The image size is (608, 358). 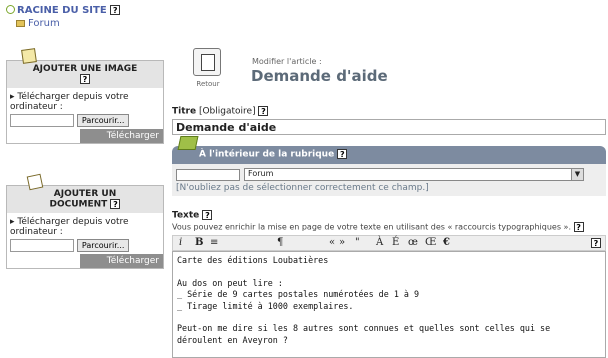 What do you see at coordinates (85, 69) in the screenshot?
I see `add-image-title: AJOUTER UNE IMAGE` at bounding box center [85, 69].